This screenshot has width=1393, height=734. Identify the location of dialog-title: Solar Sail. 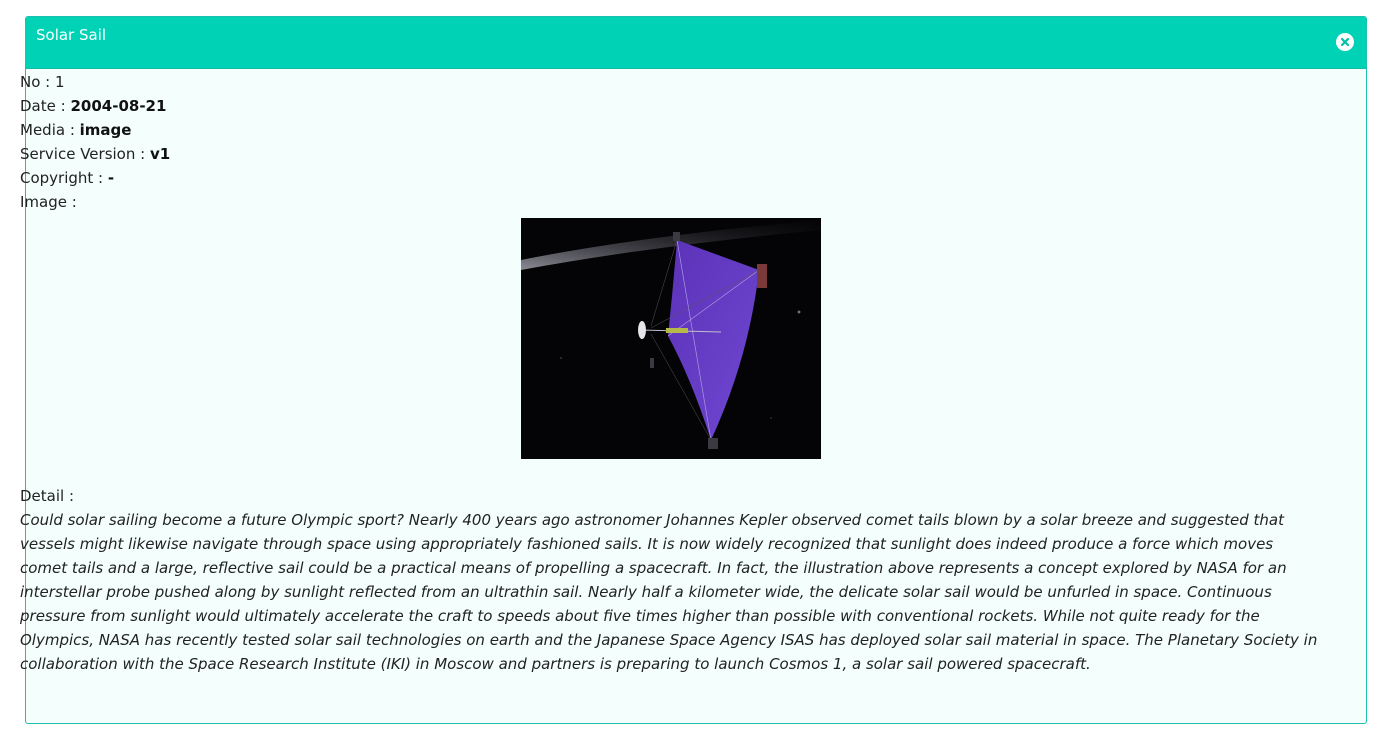
(71, 35).